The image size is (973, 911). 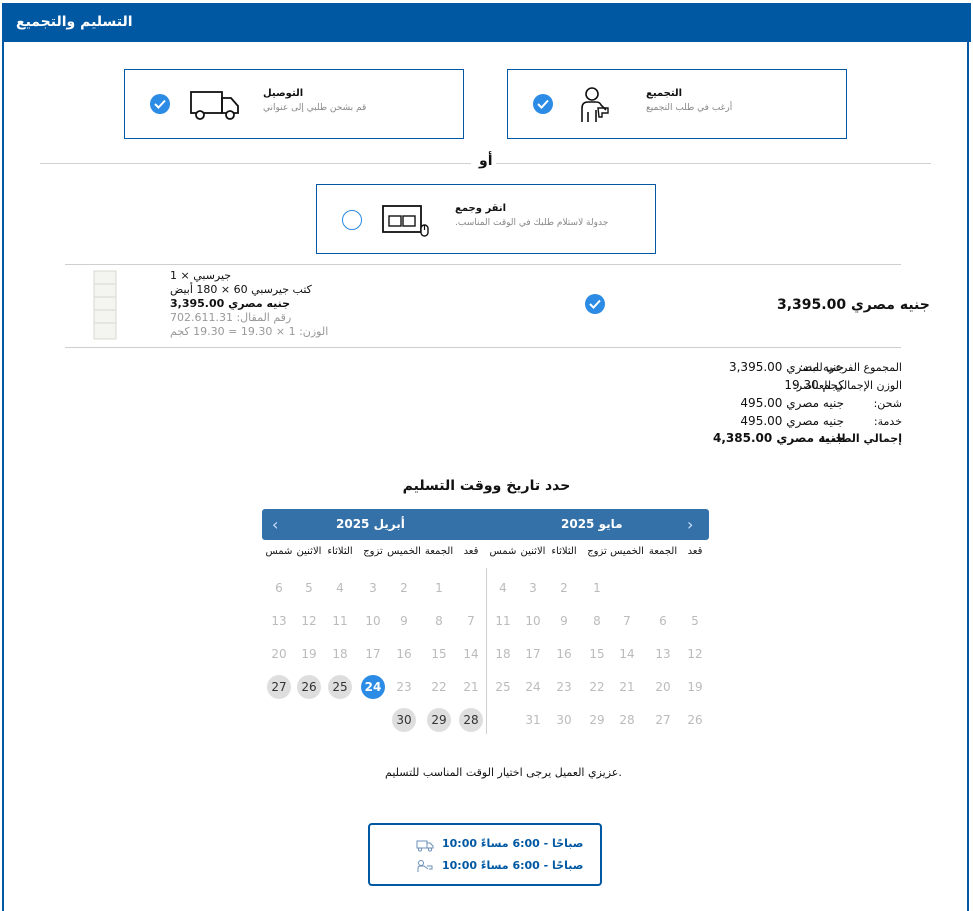 I want to click on calendar-day-may-29: 29, so click(x=597, y=720).